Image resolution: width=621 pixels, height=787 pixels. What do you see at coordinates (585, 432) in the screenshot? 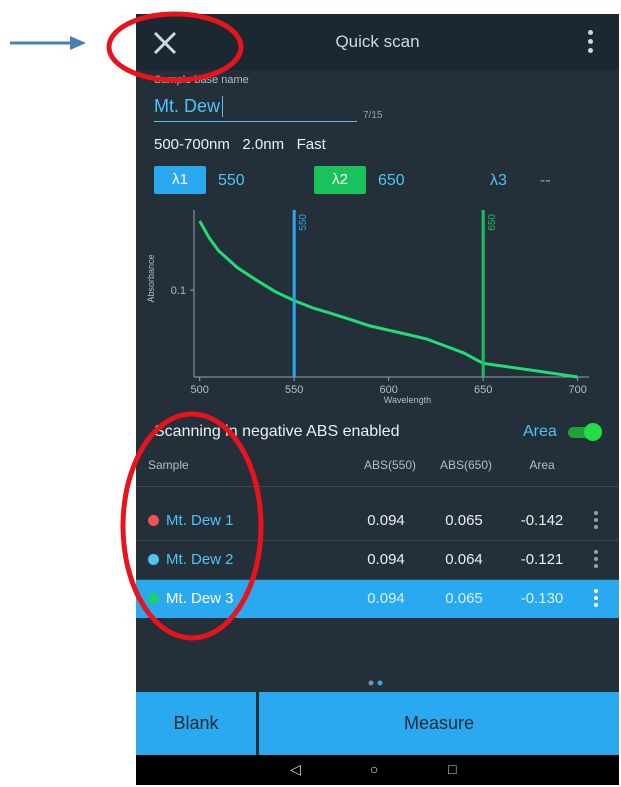
I see `area-toggle` at bounding box center [585, 432].